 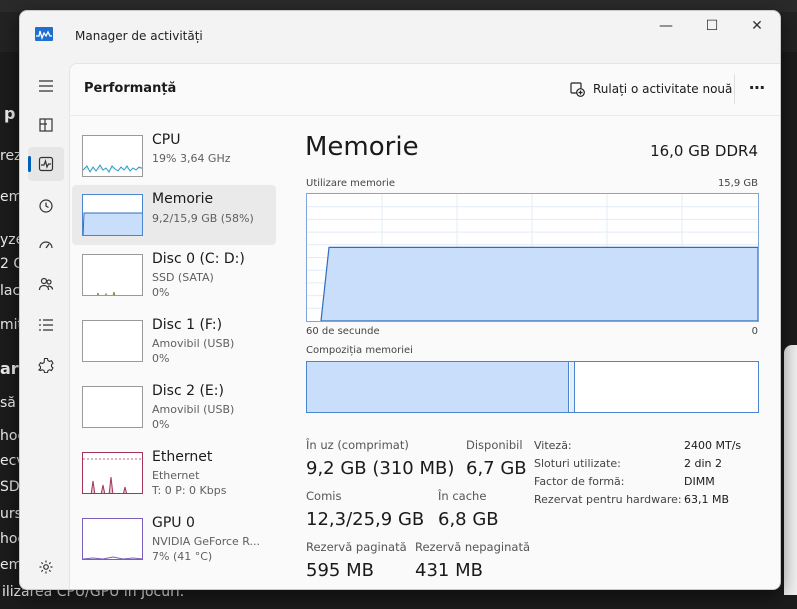 I want to click on memory-usage-graph, so click(x=532, y=257).